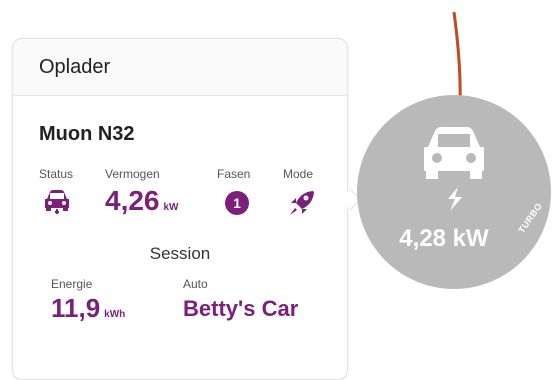 This screenshot has height=380, width=553. I want to click on session-title: Session, so click(180, 253).